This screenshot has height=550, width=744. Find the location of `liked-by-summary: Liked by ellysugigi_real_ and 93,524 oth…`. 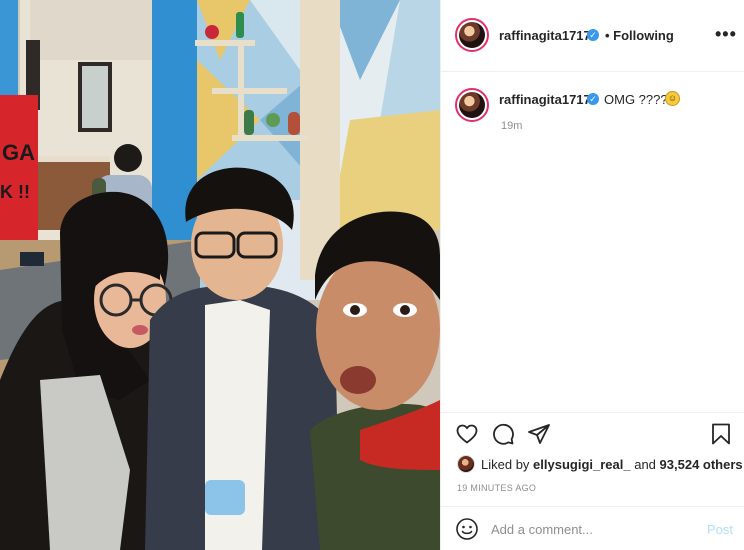

liked-by-summary: Liked by ellysugigi_real_ and 93,524 oth… is located at coordinates (612, 464).